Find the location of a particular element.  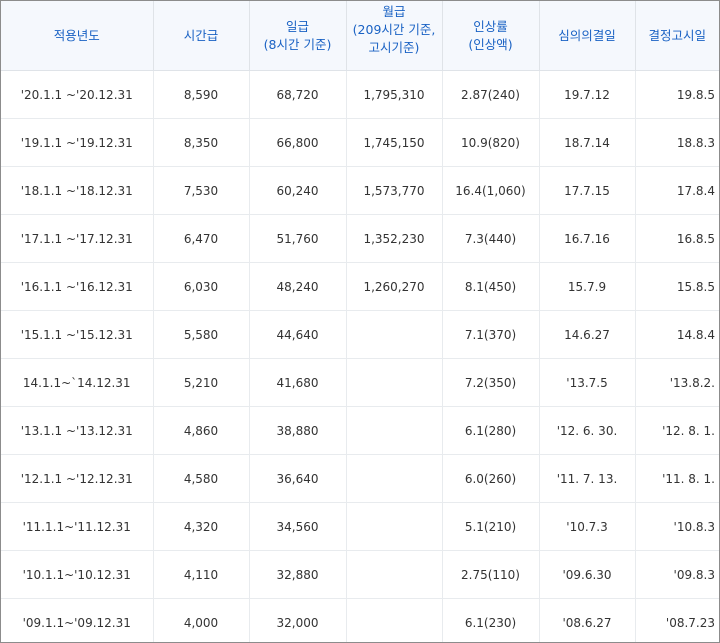

cell-daily: 41,680 is located at coordinates (298, 382).